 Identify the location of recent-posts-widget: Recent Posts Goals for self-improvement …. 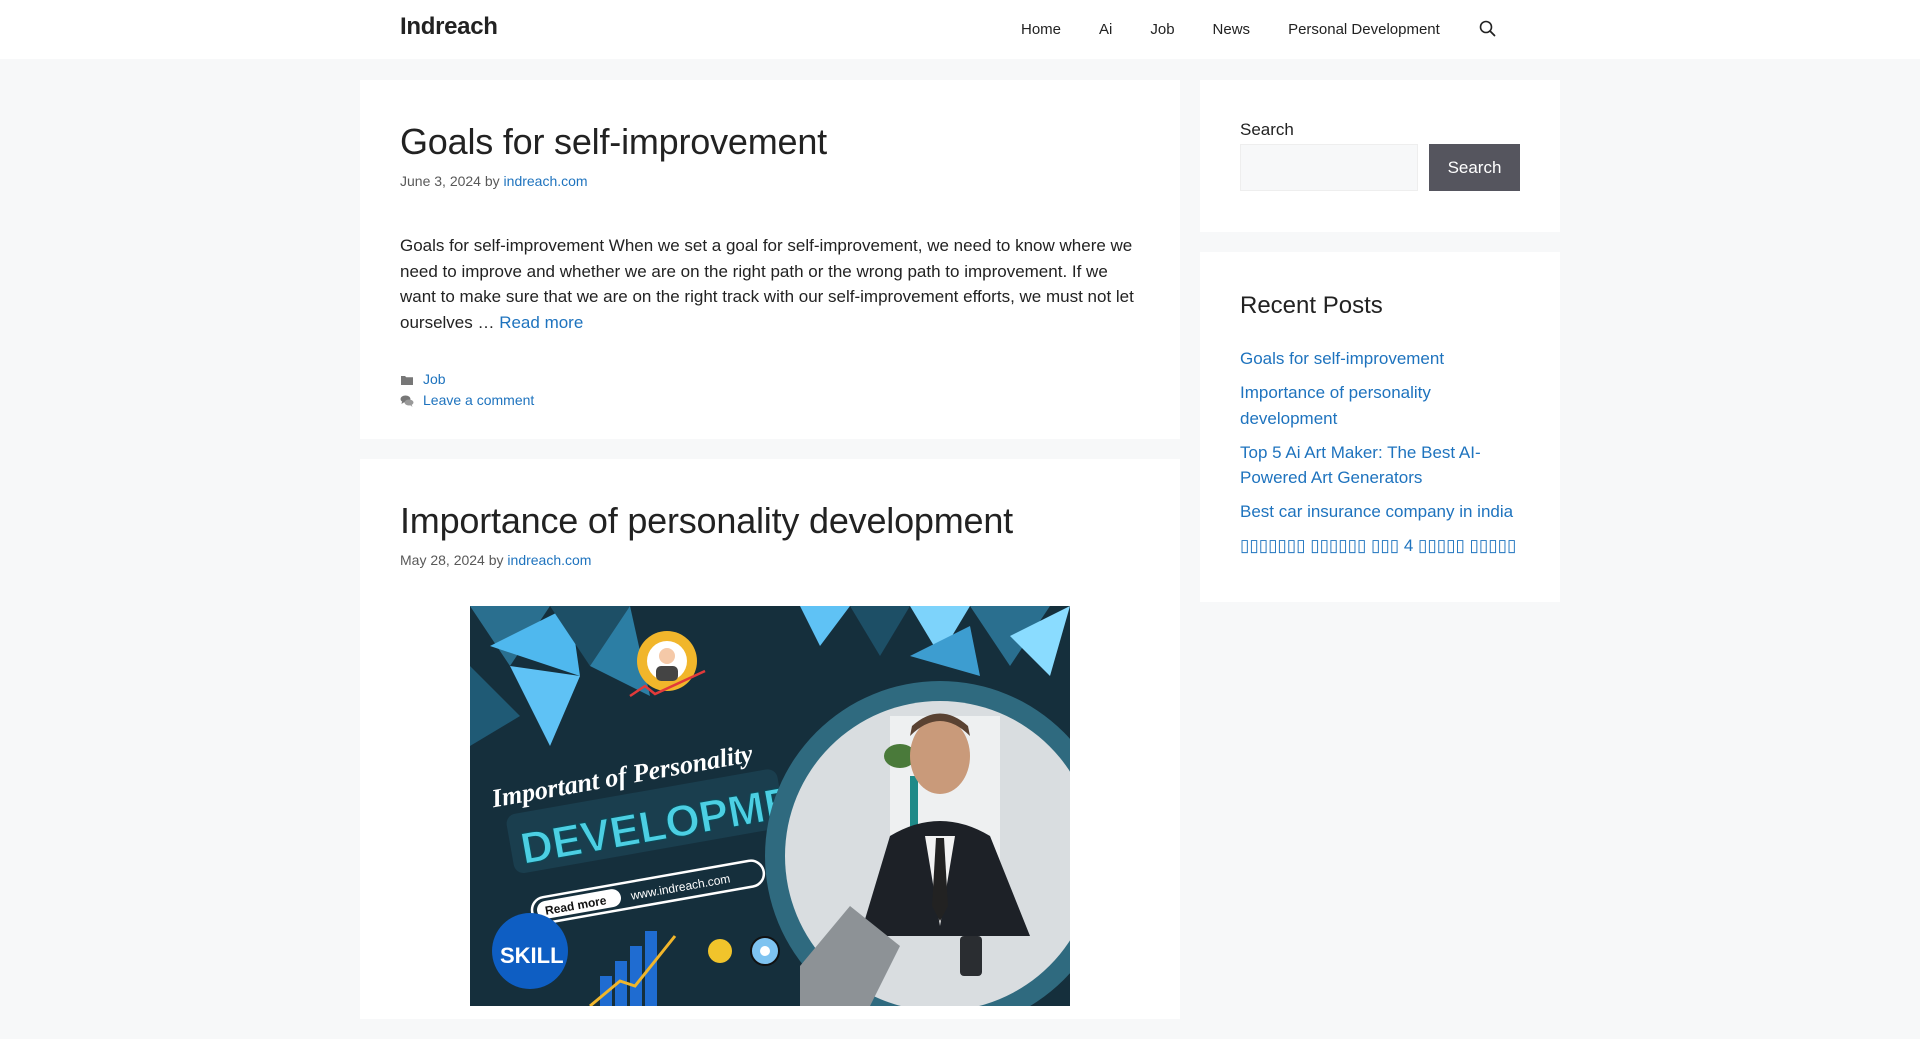
(1380, 427).